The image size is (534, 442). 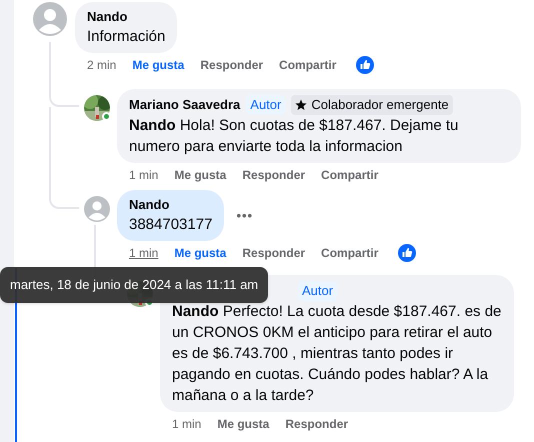 I want to click on contributor-badge: Colaborador emergente, so click(x=372, y=105).